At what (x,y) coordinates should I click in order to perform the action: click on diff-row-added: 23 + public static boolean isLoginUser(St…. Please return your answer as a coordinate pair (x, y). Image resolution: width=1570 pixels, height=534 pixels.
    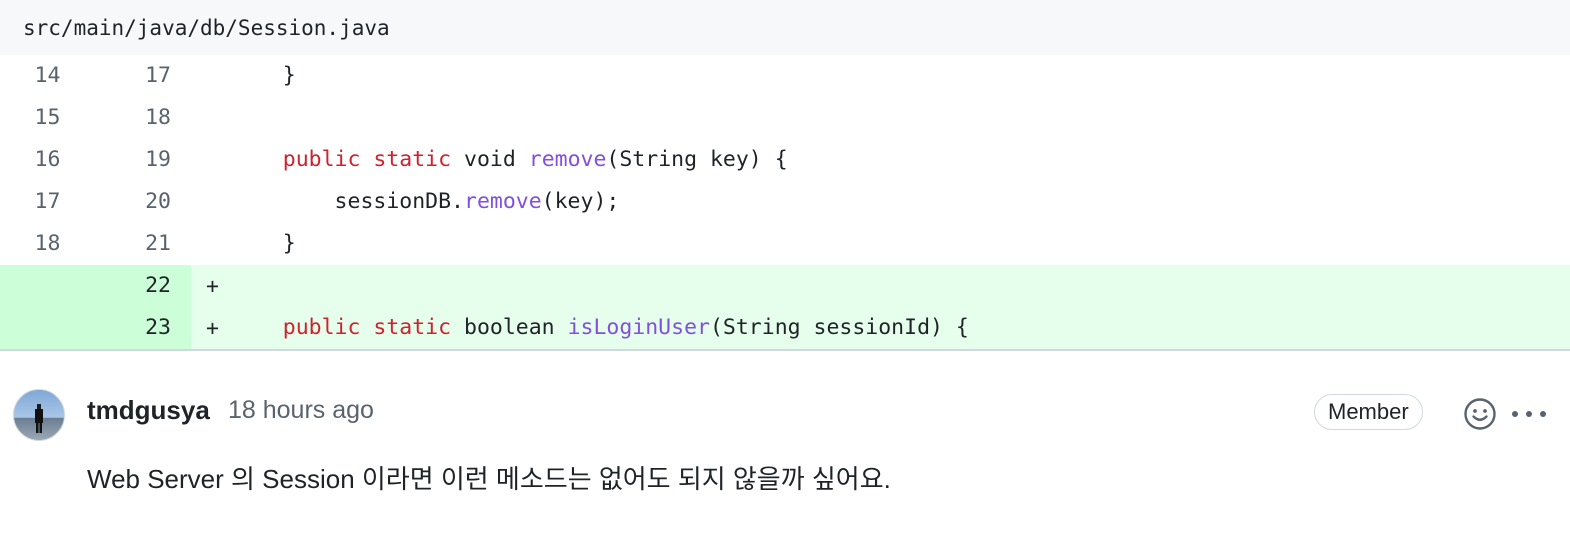
    Looking at the image, I should click on (785, 328).